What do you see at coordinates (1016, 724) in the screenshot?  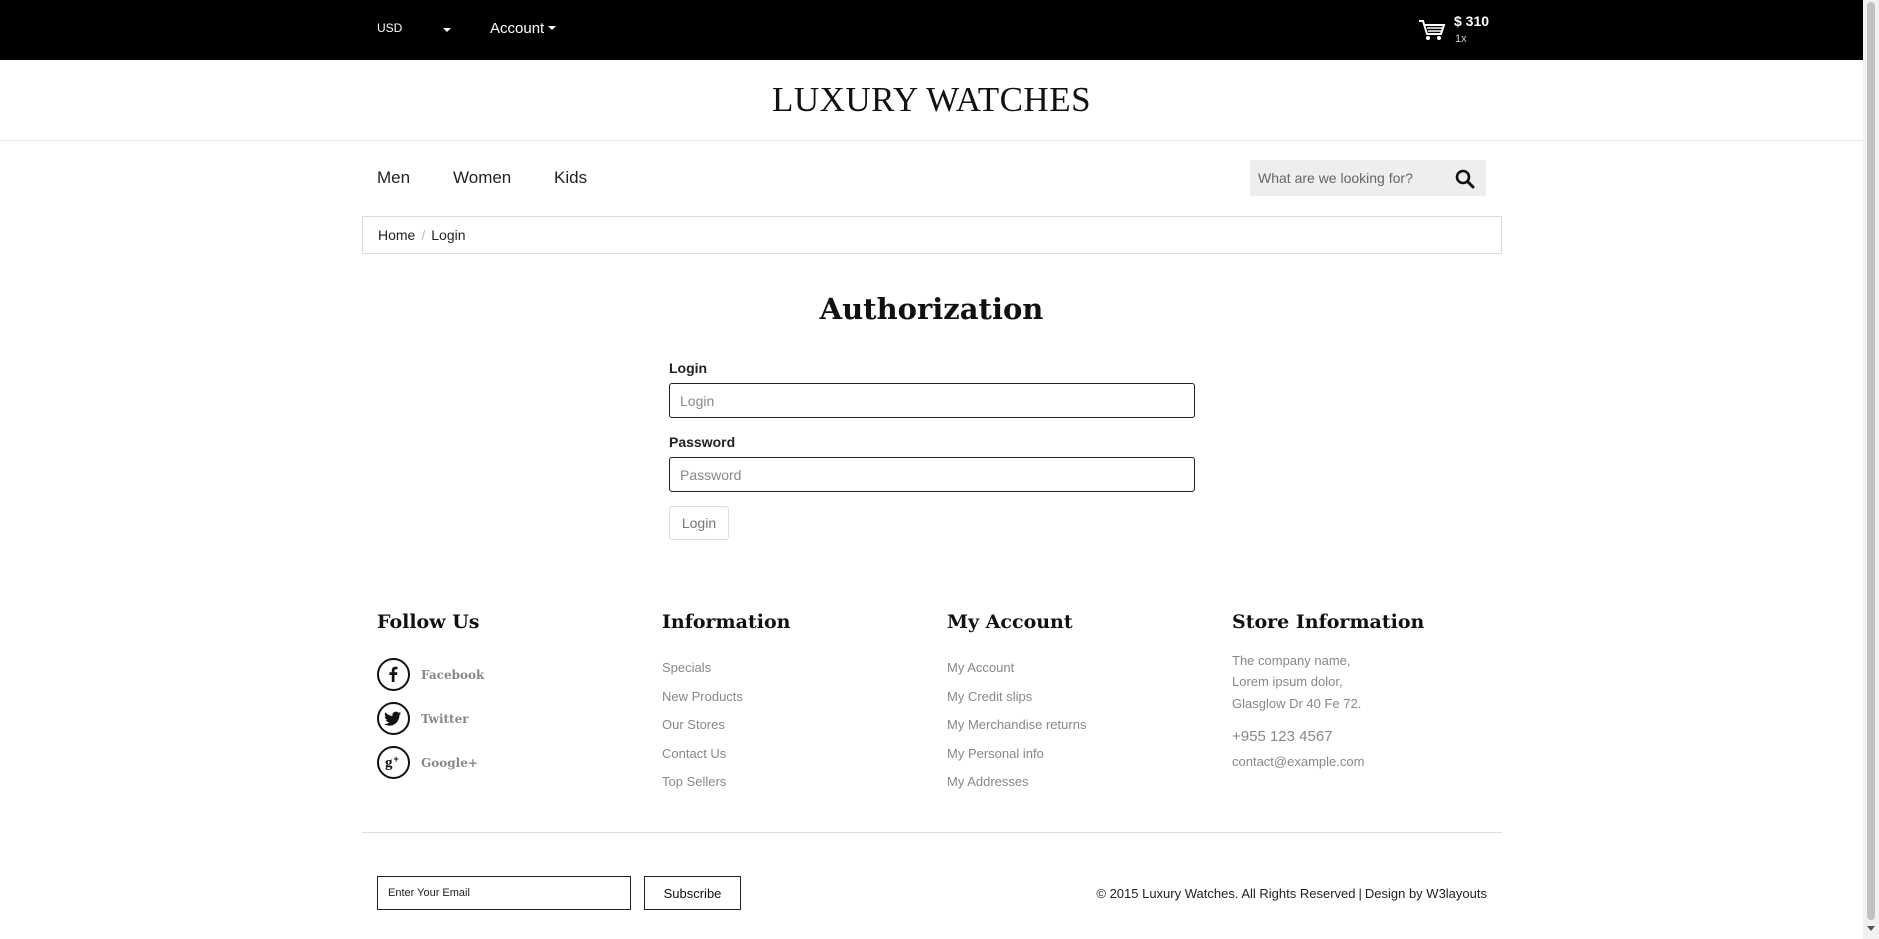 I see `footer-link-merchandise-returns: My Merchandise returns` at bounding box center [1016, 724].